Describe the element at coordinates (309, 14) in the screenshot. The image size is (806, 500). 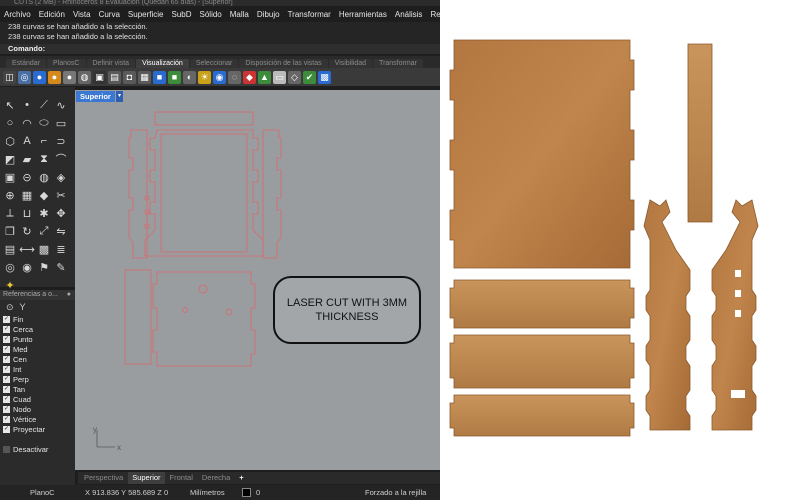
I see `menu-transformar: Transformar` at that location.